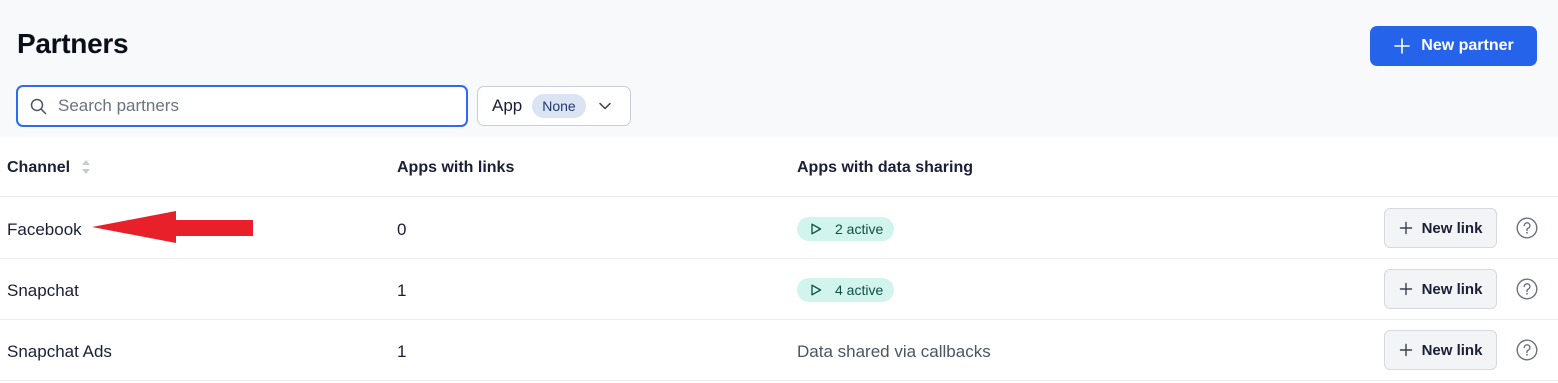 The width and height of the screenshot is (1558, 383). What do you see at coordinates (604, 106) in the screenshot?
I see `chevron-down-icon` at bounding box center [604, 106].